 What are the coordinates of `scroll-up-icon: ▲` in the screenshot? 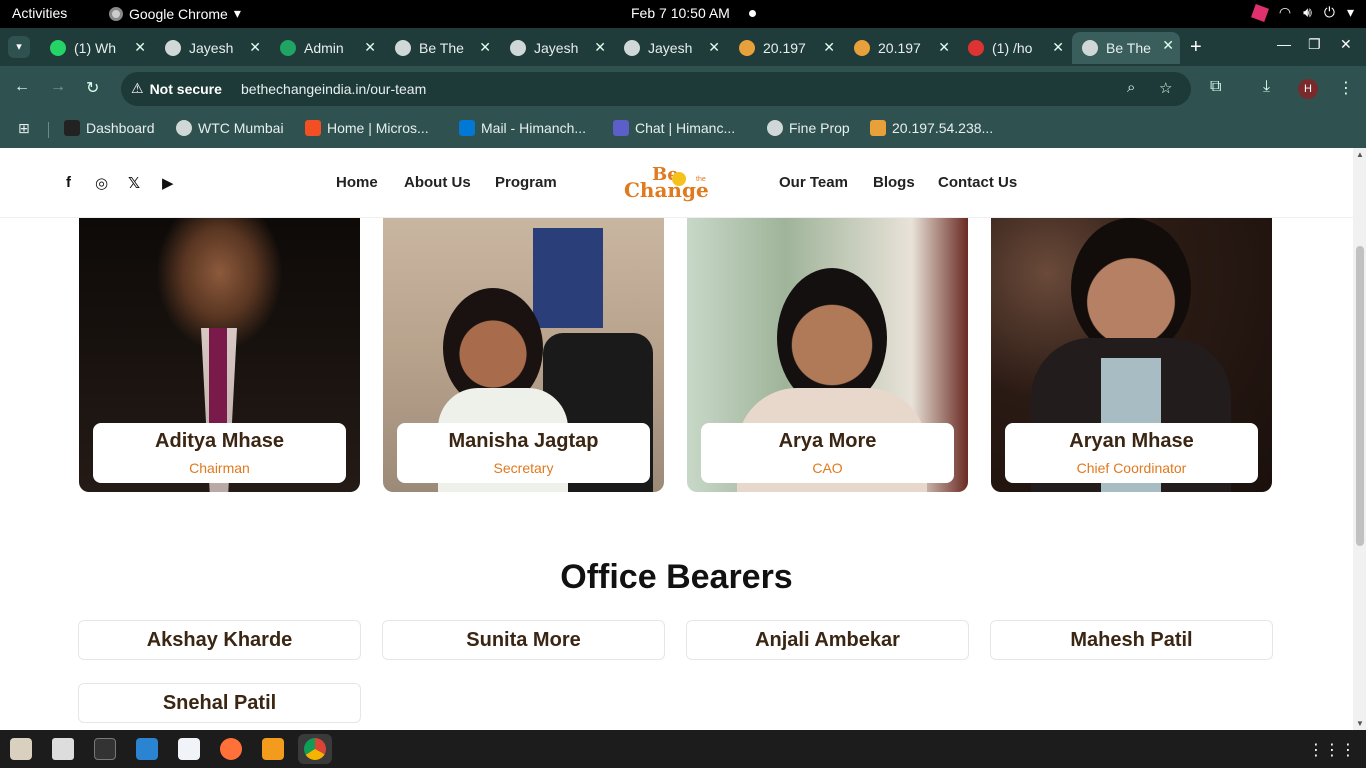 It's located at (1360, 154).